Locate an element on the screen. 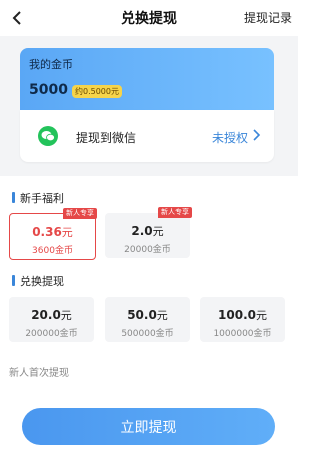  option-coins: 1000000金币 is located at coordinates (242, 334).